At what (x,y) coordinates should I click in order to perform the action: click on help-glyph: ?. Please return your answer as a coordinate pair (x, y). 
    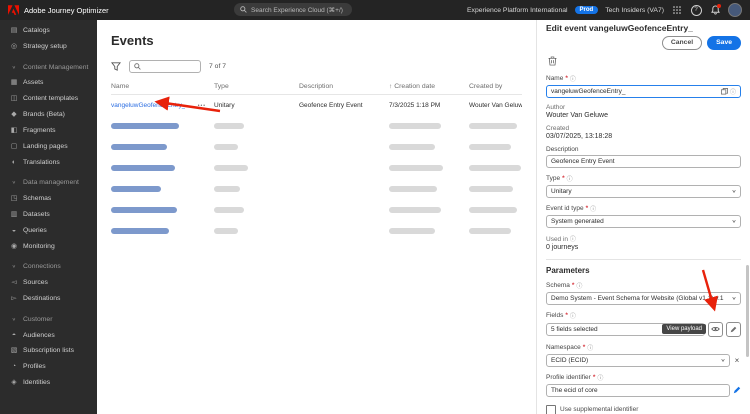
    Looking at the image, I should click on (696, 10).